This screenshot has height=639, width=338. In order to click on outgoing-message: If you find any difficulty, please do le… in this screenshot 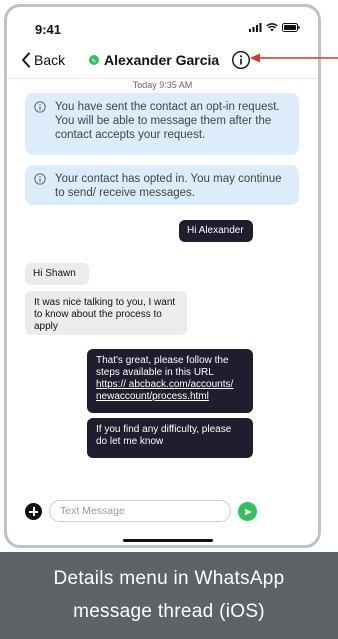, I will do `click(170, 438)`.